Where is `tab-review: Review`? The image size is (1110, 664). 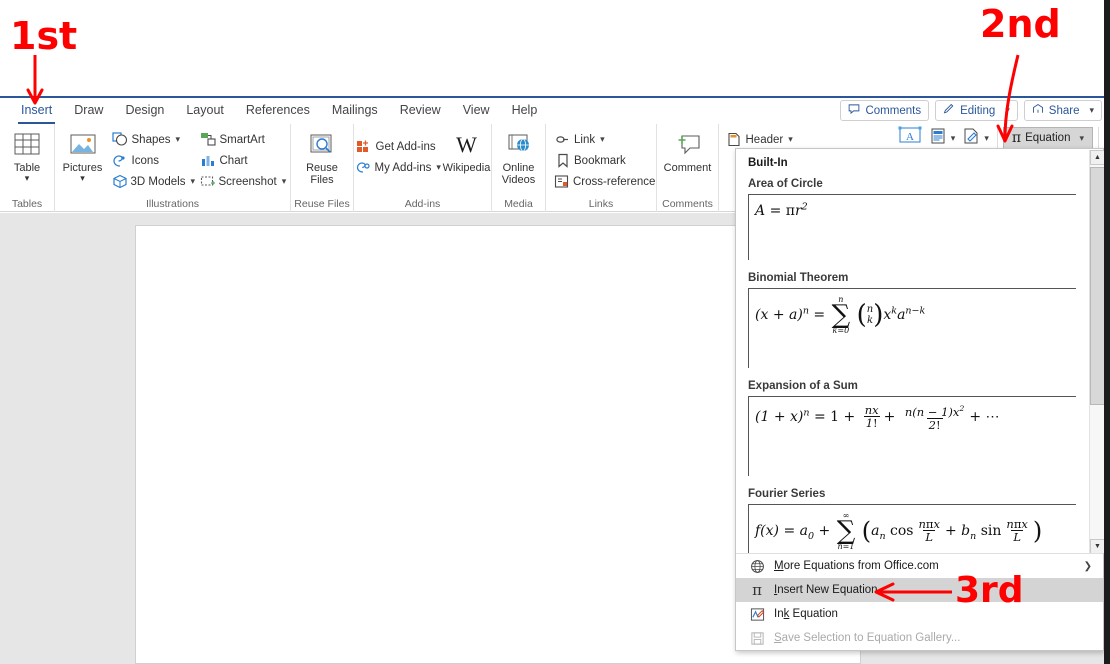 tab-review: Review is located at coordinates (420, 111).